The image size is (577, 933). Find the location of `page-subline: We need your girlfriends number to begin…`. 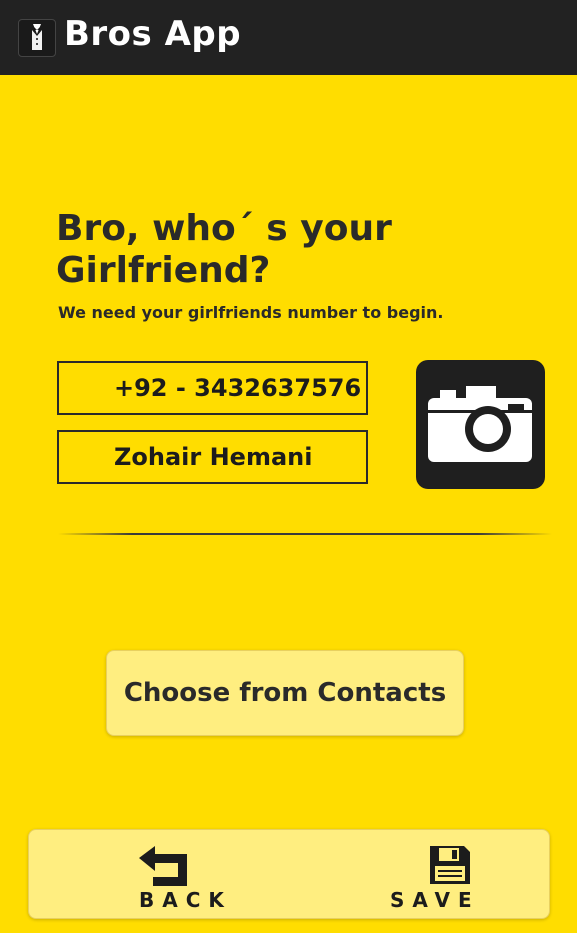

page-subline: We need your girlfriends number to begin… is located at coordinates (251, 312).